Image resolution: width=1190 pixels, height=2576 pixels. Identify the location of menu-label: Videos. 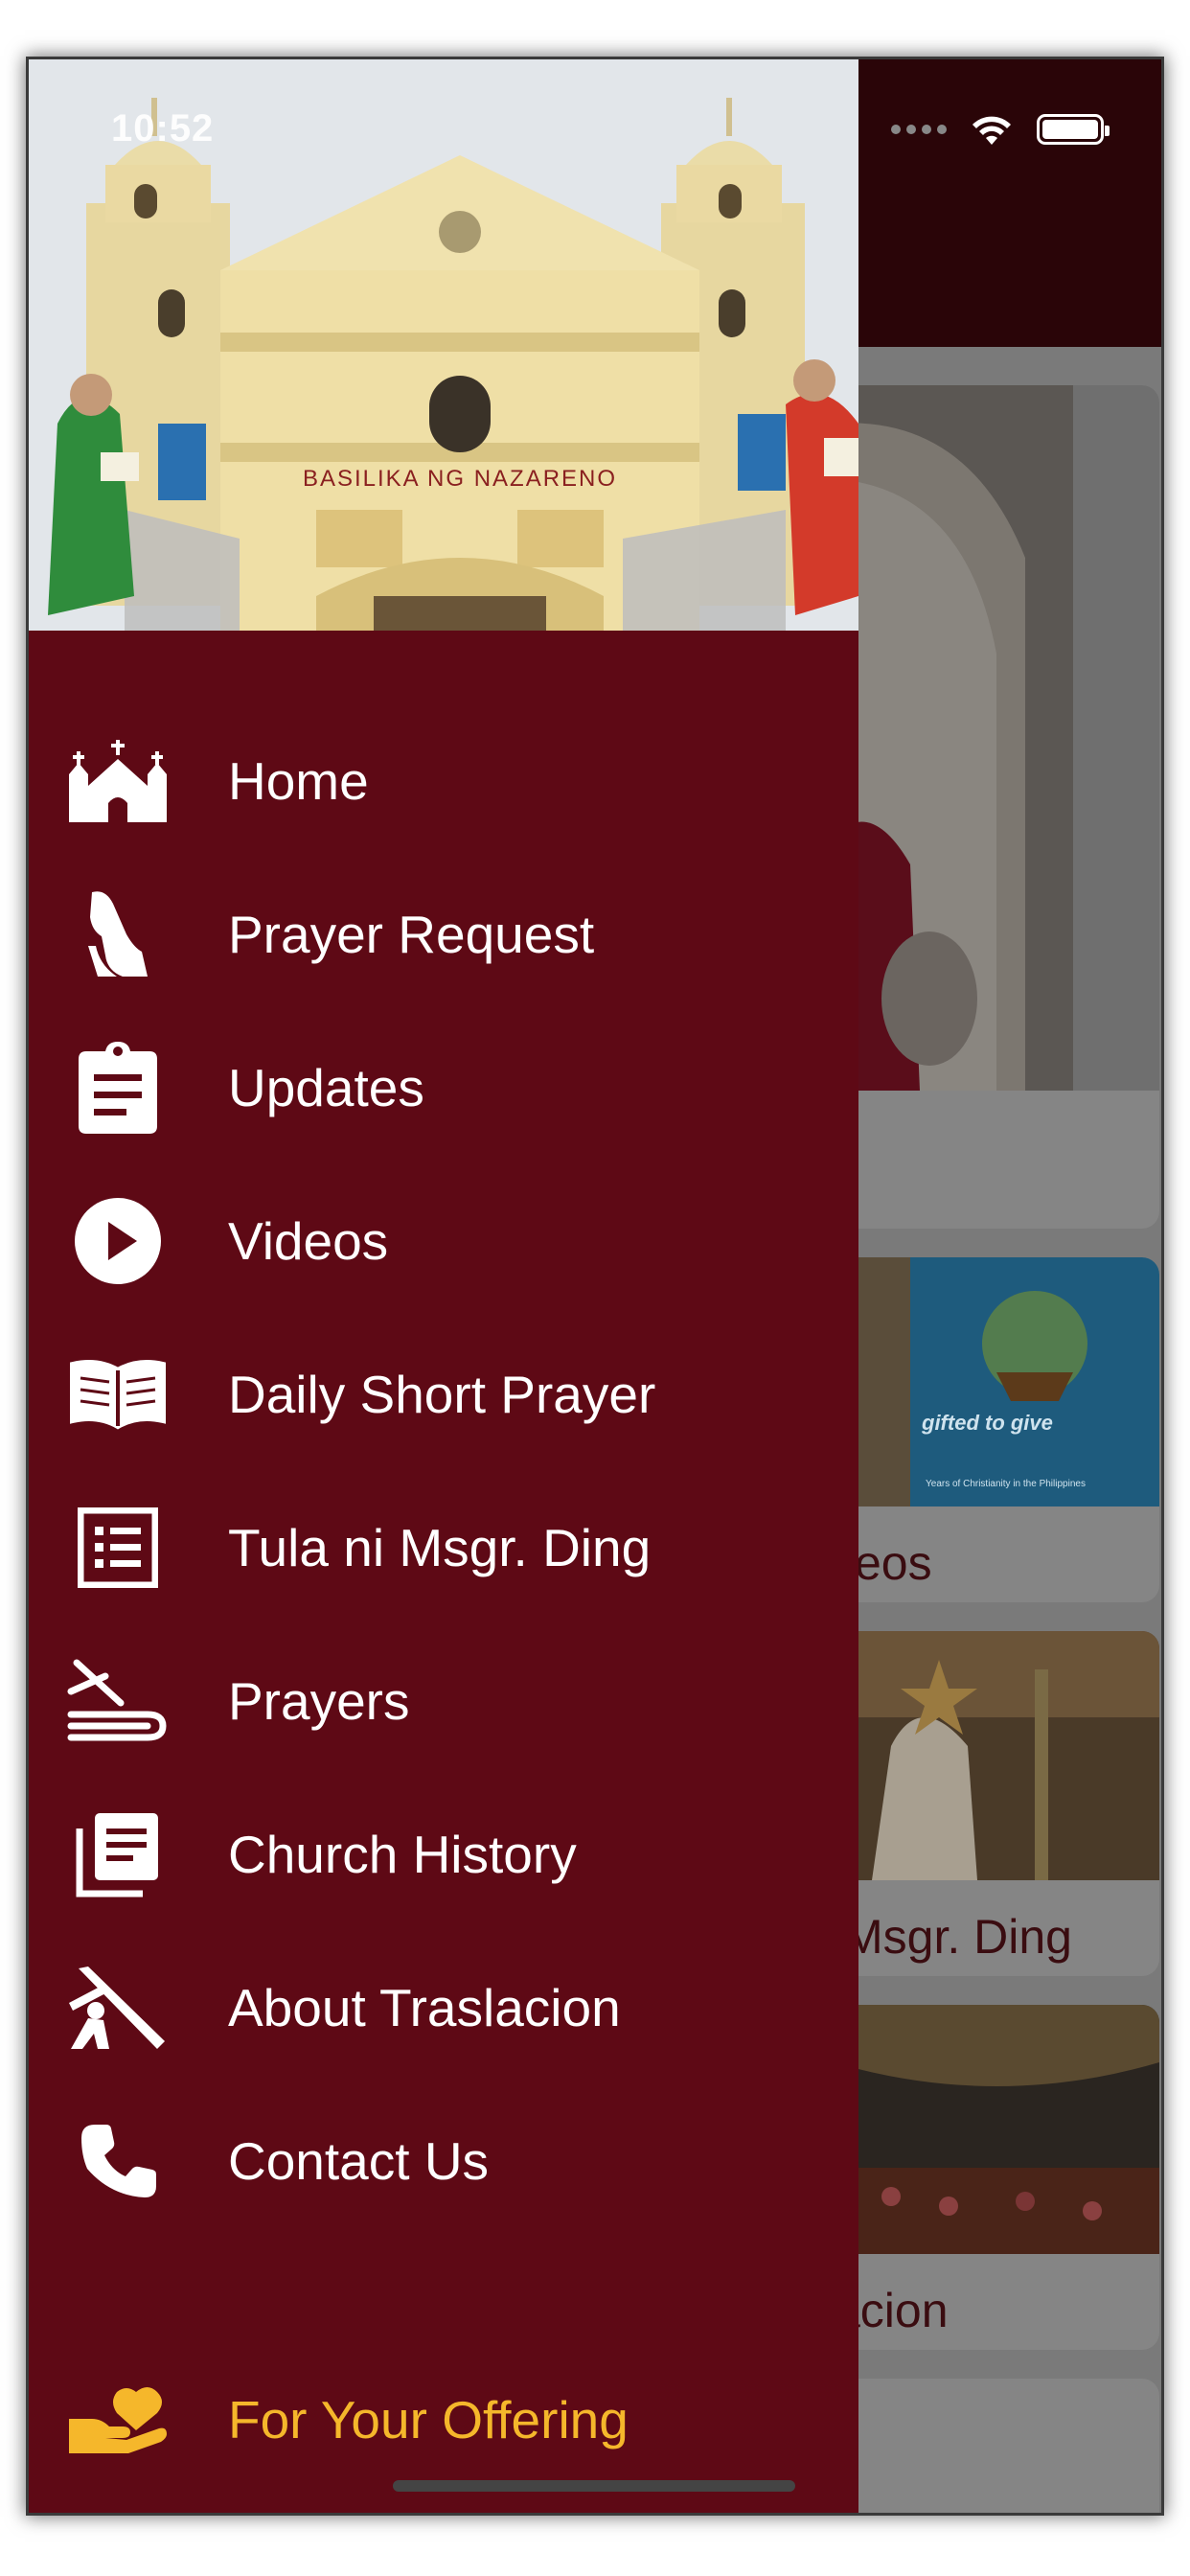
(309, 1241).